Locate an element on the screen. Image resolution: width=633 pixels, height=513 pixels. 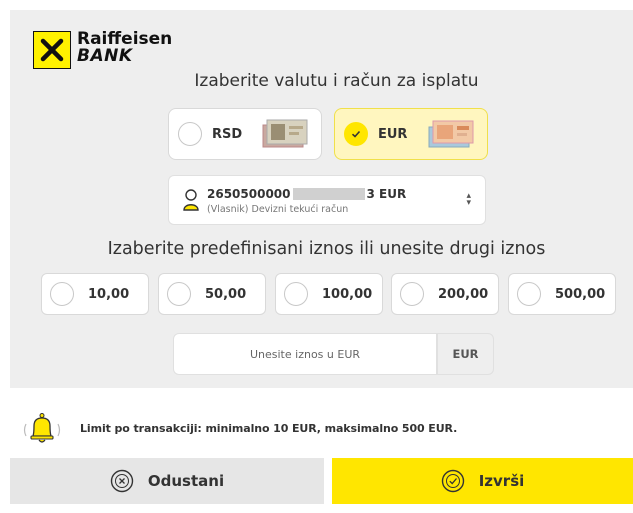
banknote-rsd-icon is located at coordinates (285, 133).